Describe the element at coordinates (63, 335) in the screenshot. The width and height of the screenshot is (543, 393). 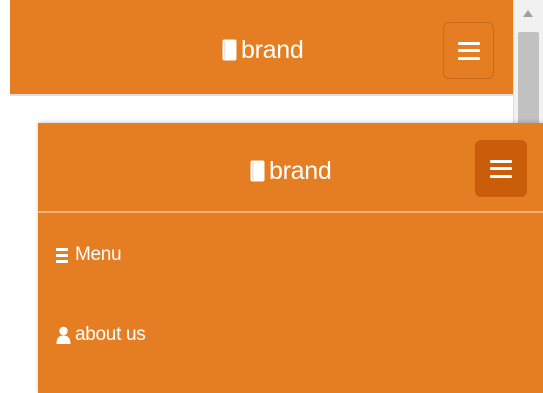
I see `user-icon` at that location.